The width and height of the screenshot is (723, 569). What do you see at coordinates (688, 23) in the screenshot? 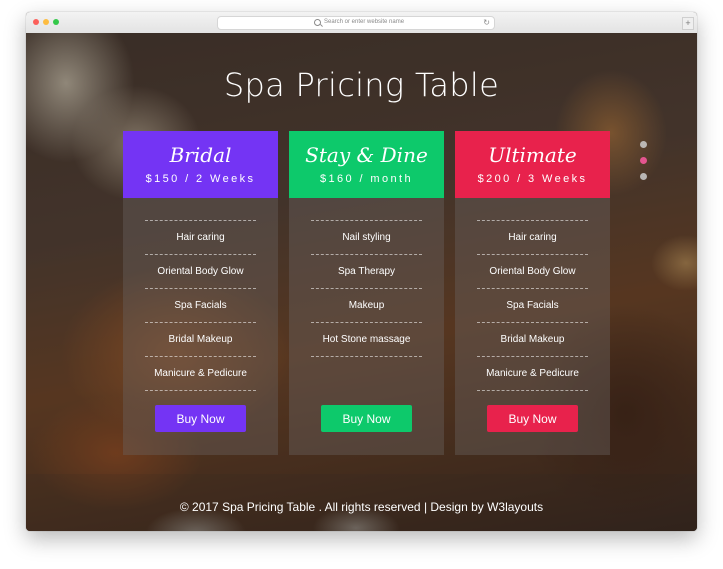
I see `new-tab-button: +` at bounding box center [688, 23].